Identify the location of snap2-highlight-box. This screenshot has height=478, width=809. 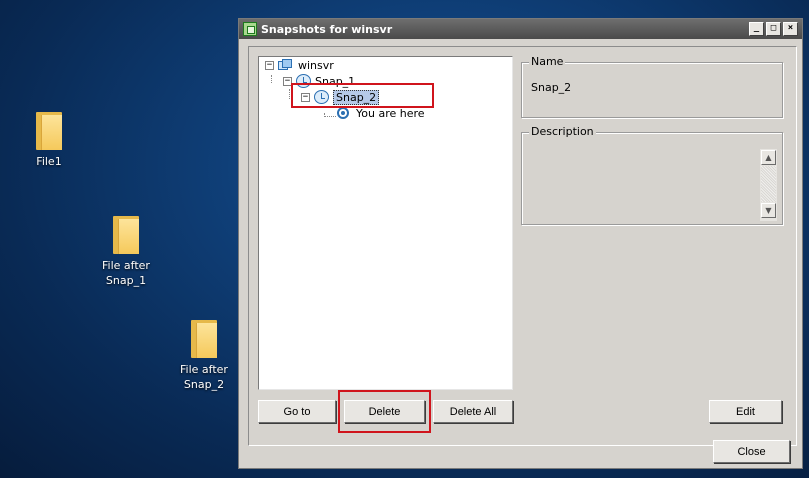
(362, 95).